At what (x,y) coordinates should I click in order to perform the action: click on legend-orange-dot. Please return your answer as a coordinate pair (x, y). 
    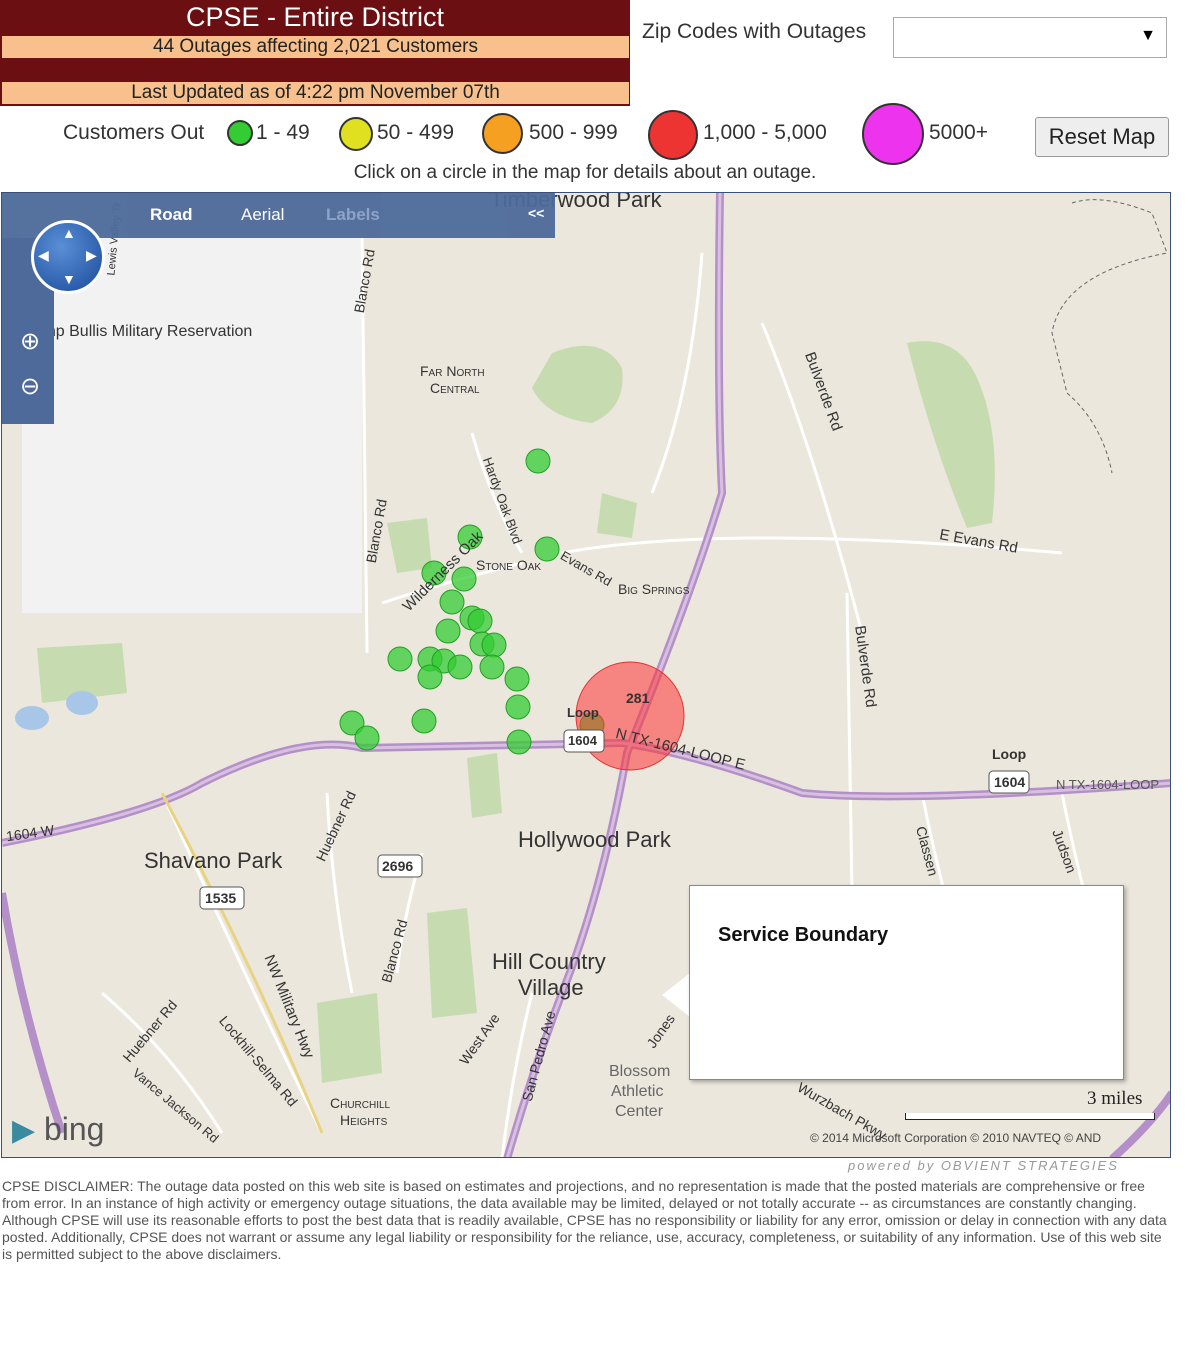
    Looking at the image, I should click on (502, 133).